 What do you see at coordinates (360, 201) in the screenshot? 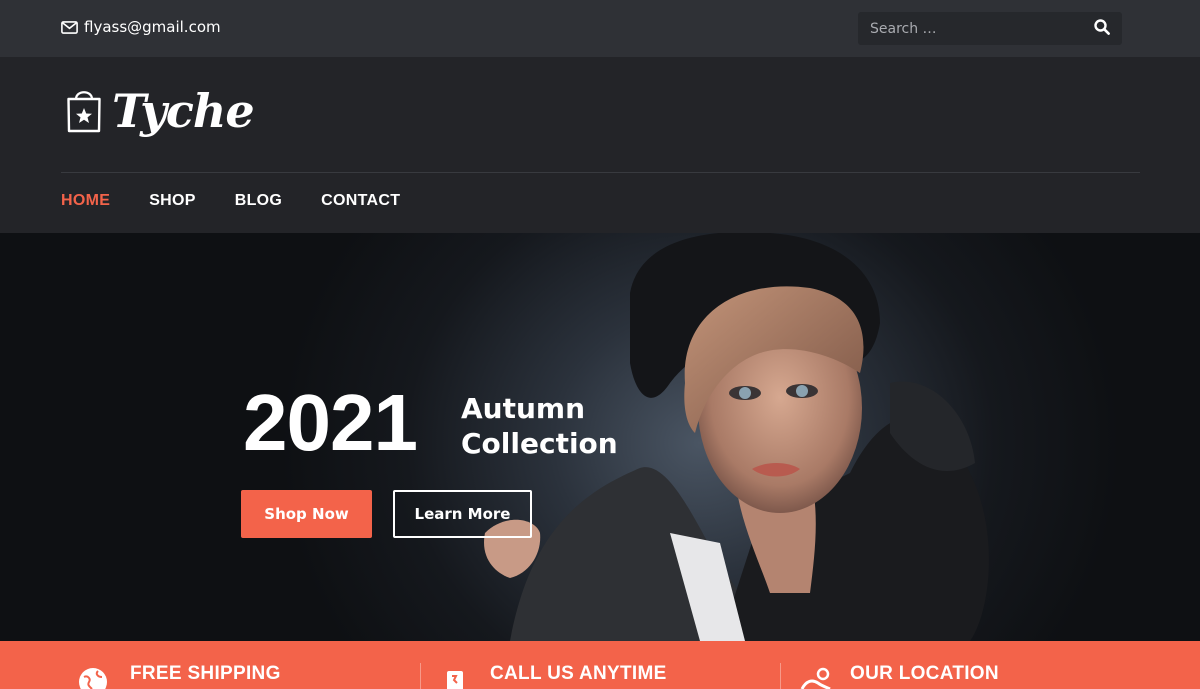
I see `nav-item-contact: CONTACT` at bounding box center [360, 201].